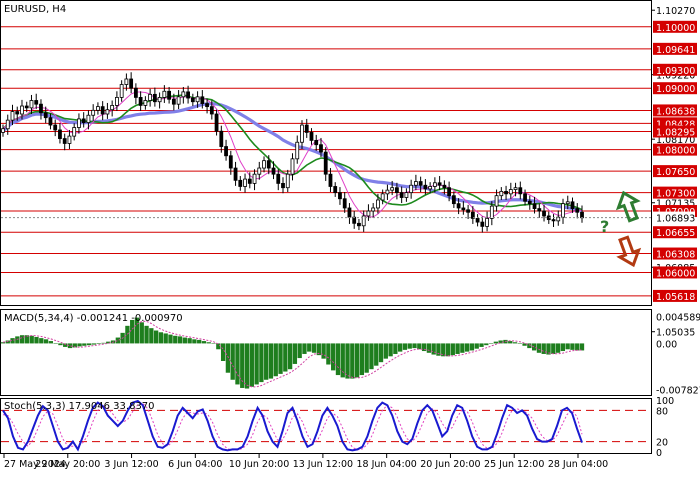 The height and width of the screenshot is (500, 700). I want to click on stoch-y-tick-label: 100, so click(665, 401).